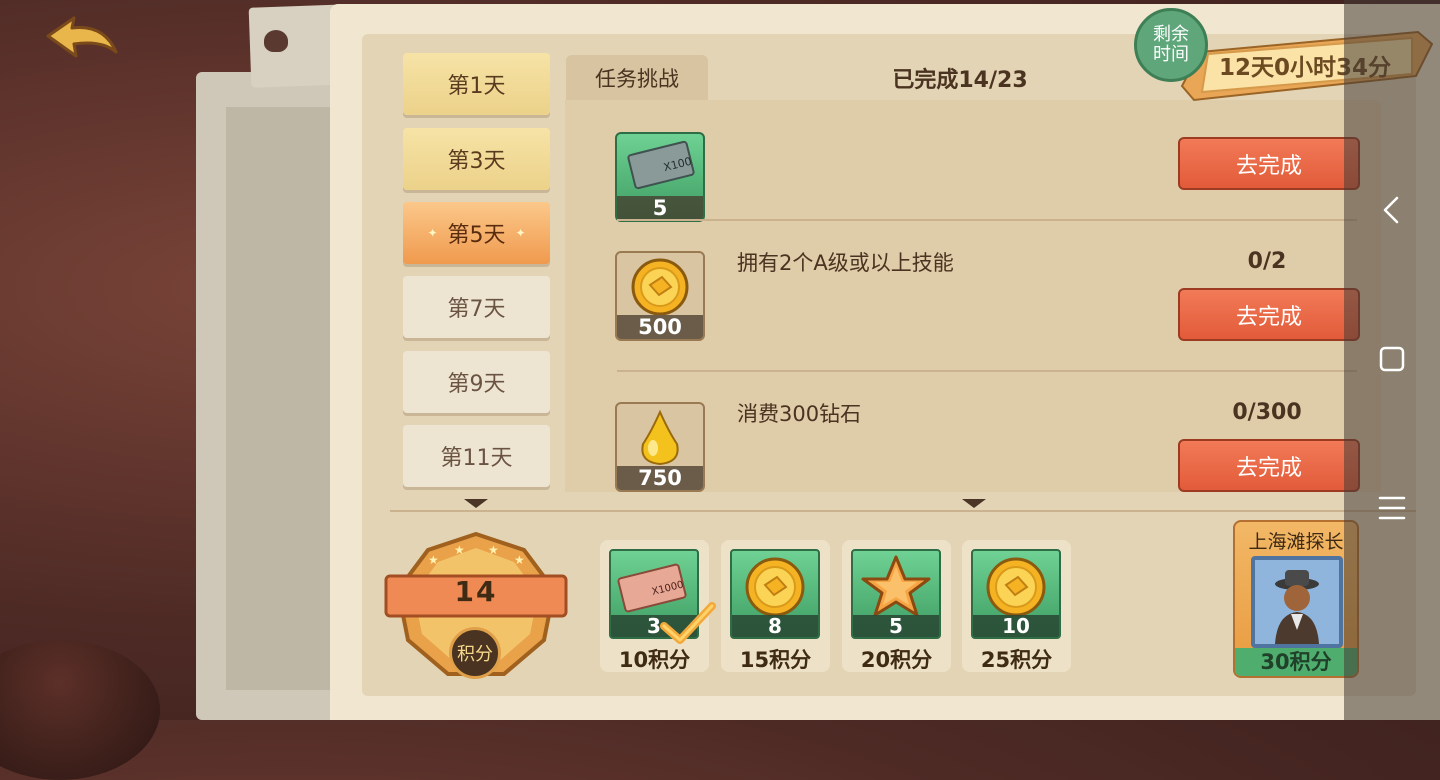 The image size is (1440, 780). I want to click on reward-quantity: 500, so click(660, 327).